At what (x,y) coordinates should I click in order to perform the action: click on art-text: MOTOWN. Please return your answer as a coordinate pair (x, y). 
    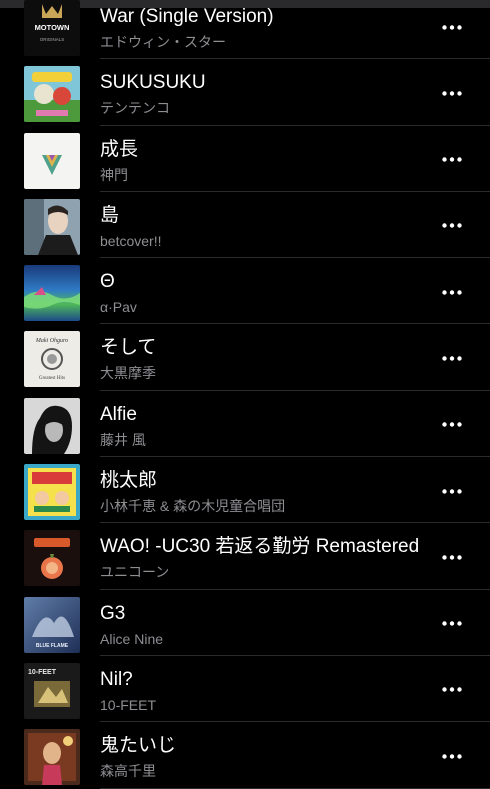
    Looking at the image, I should click on (52, 27).